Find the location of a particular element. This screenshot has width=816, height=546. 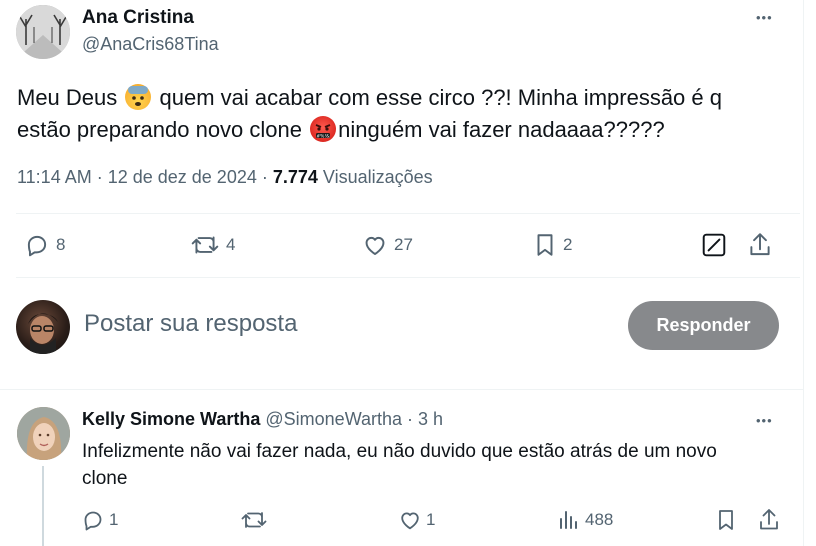

bookmark-action: 2 is located at coordinates (552, 245).